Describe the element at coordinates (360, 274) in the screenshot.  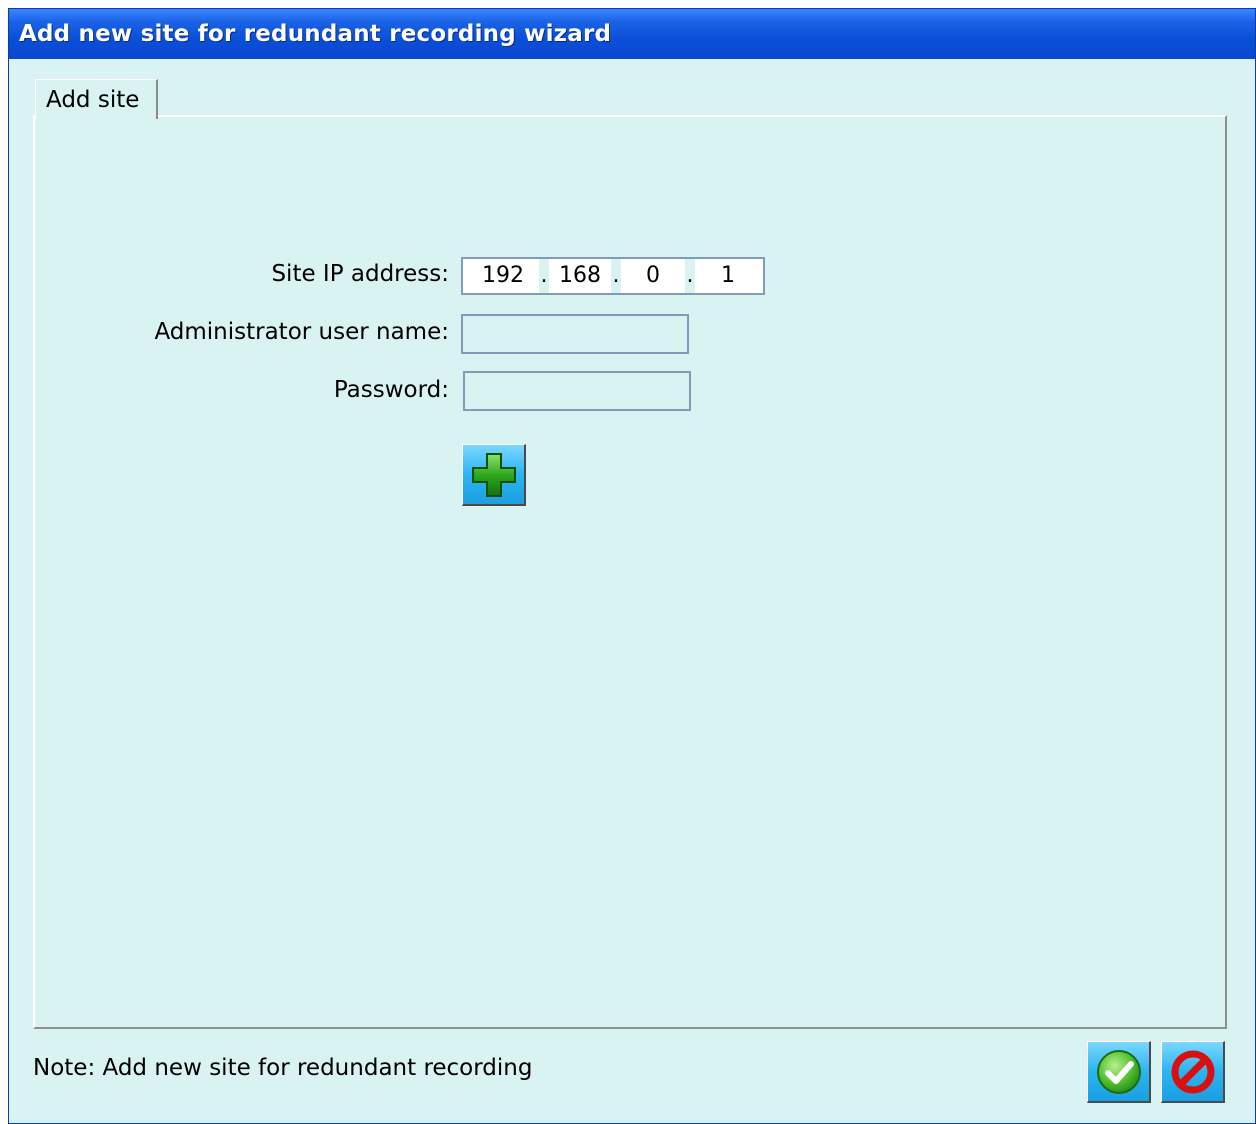
I see `ip-address-label: Site IP address:` at that location.